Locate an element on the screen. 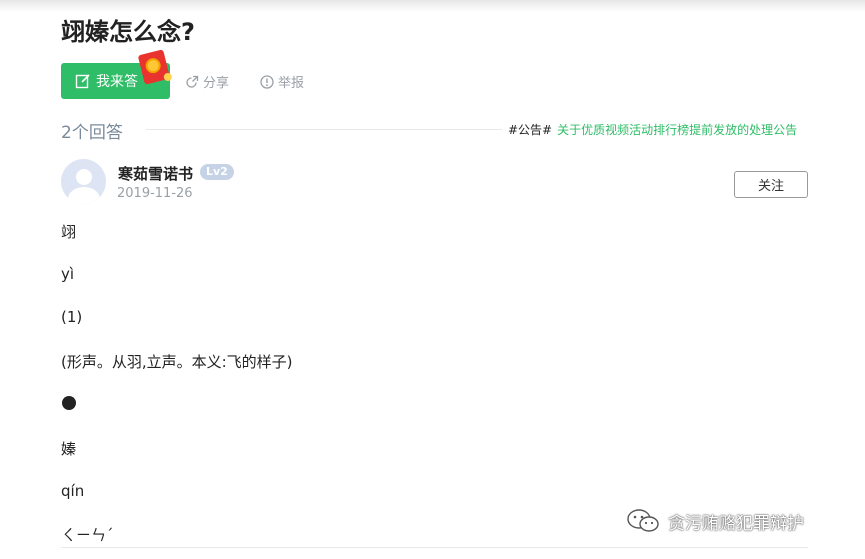  share-label: 分享 is located at coordinates (216, 83).